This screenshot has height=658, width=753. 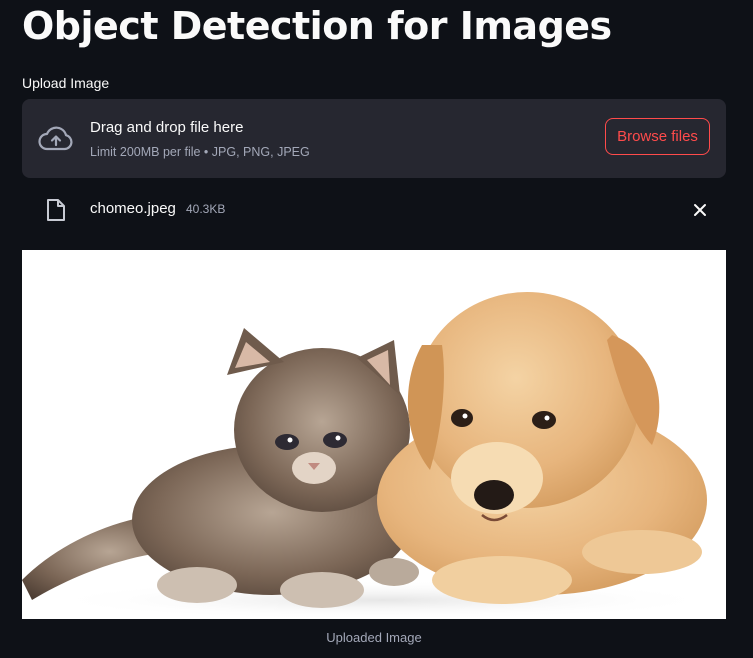 I want to click on image-caption: Uploaded Image, so click(x=374, y=637).